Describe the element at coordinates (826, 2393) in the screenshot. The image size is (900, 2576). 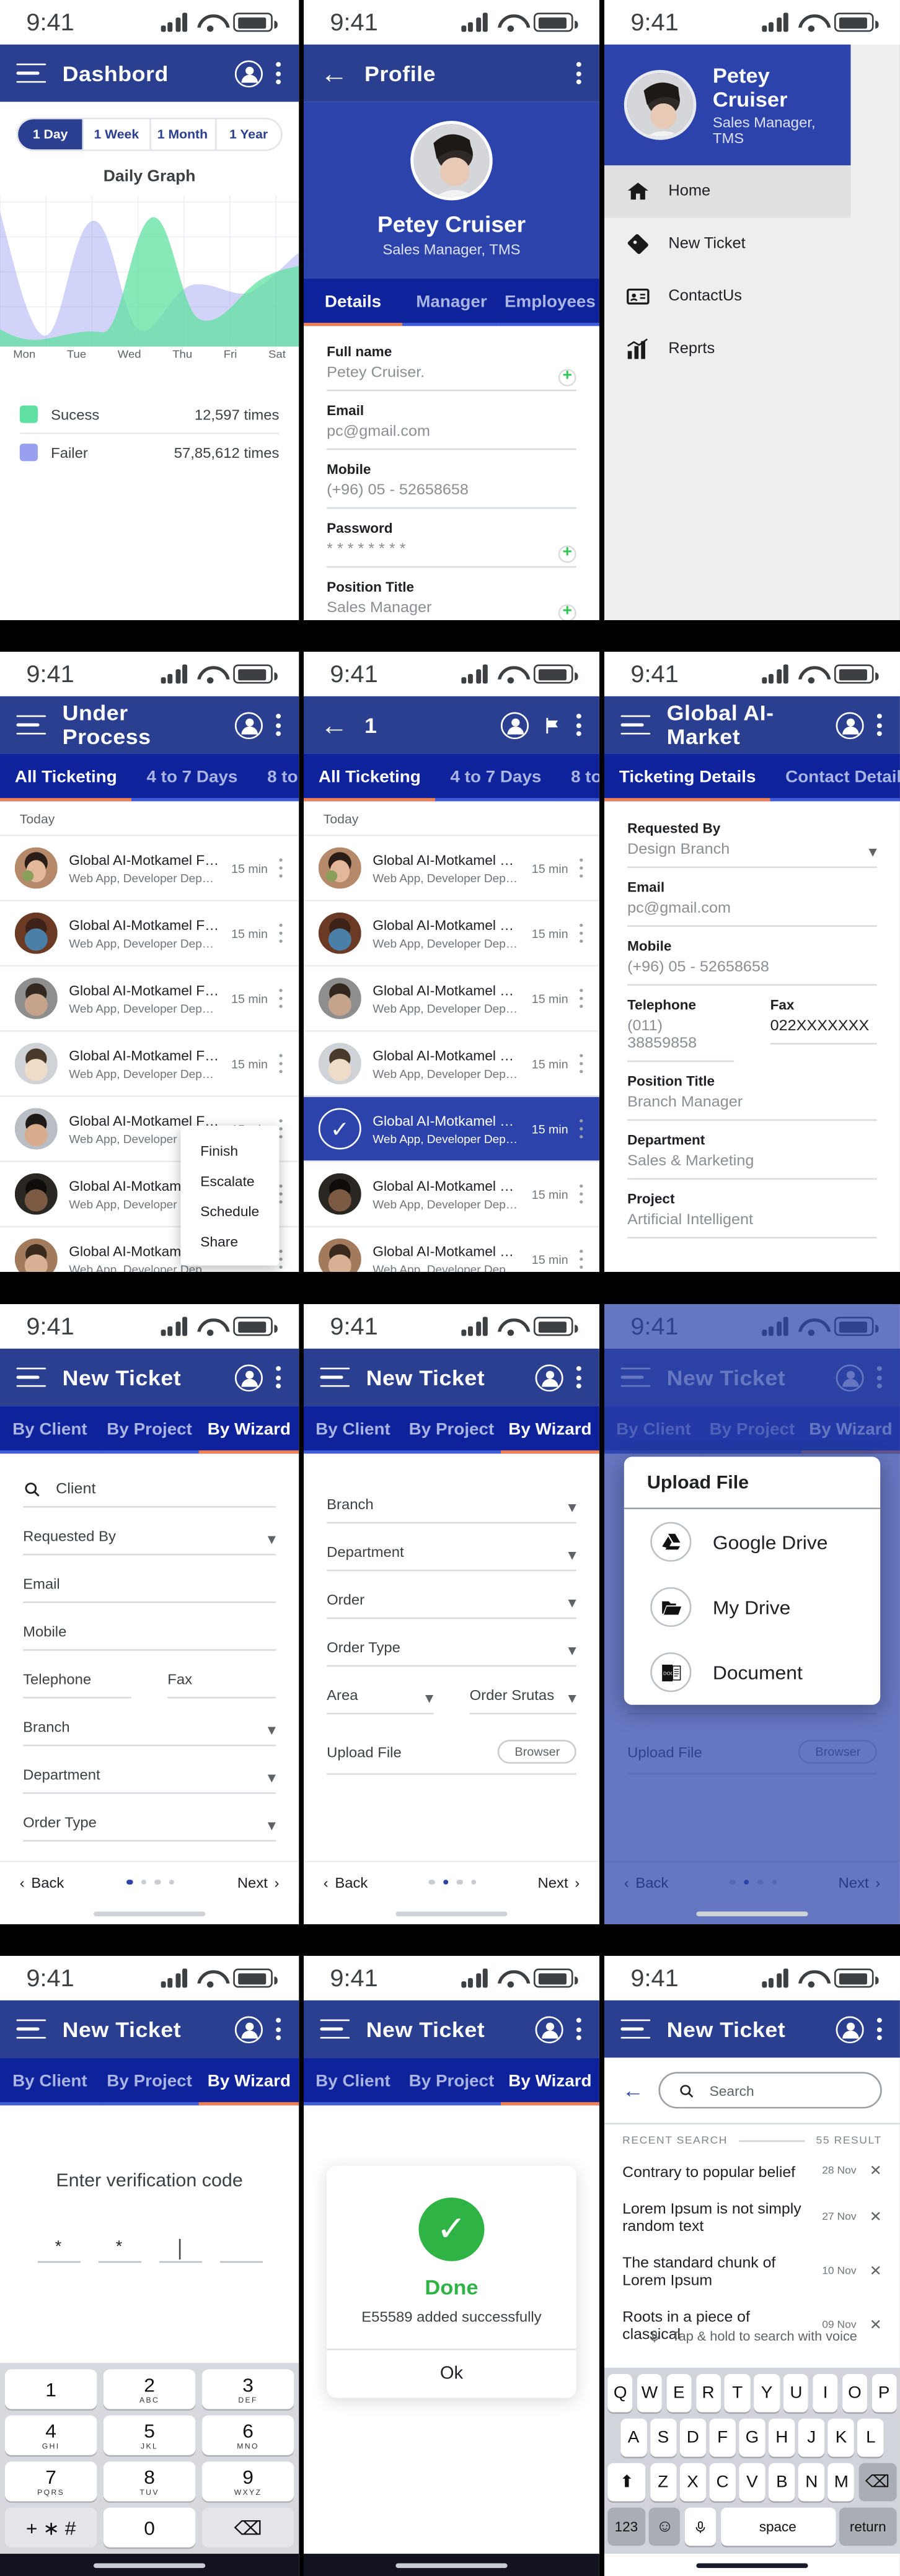
I see `key-i: I` at that location.